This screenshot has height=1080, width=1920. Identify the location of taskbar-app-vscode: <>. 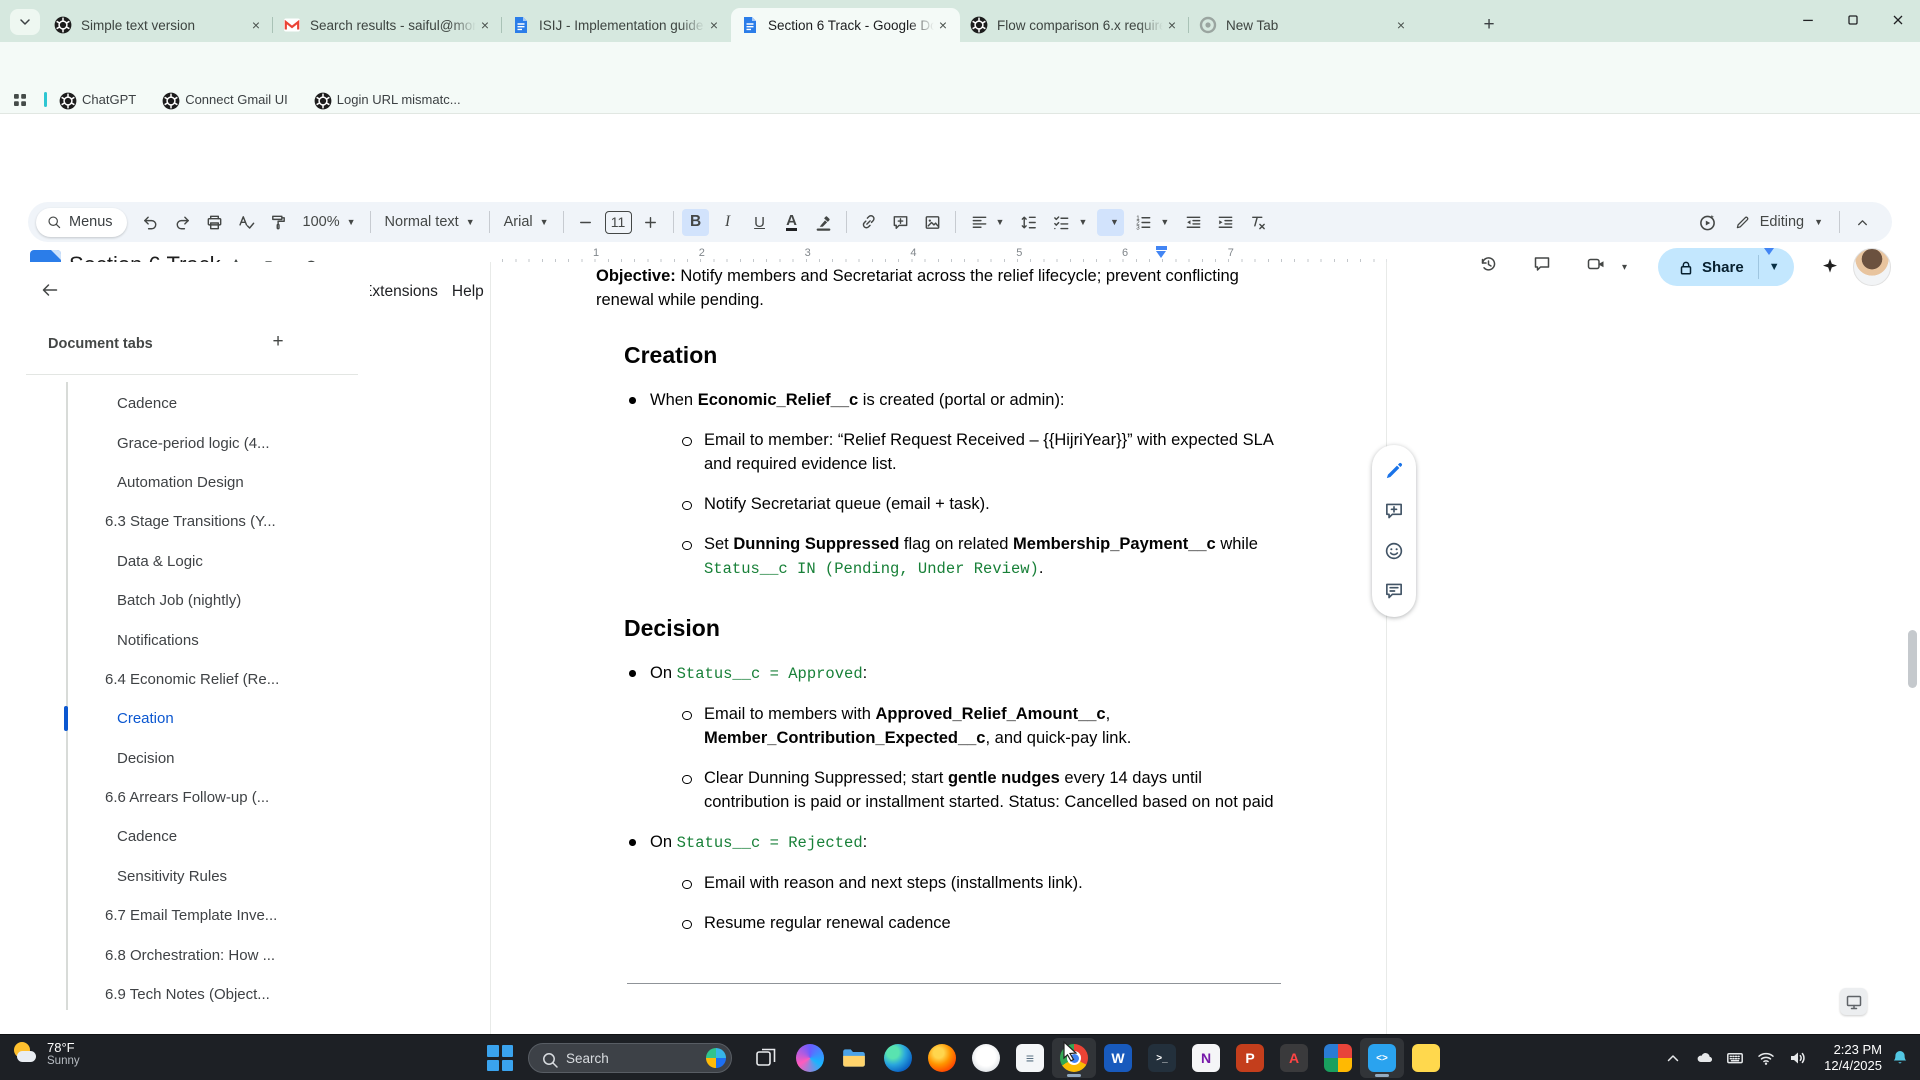
(1382, 1058).